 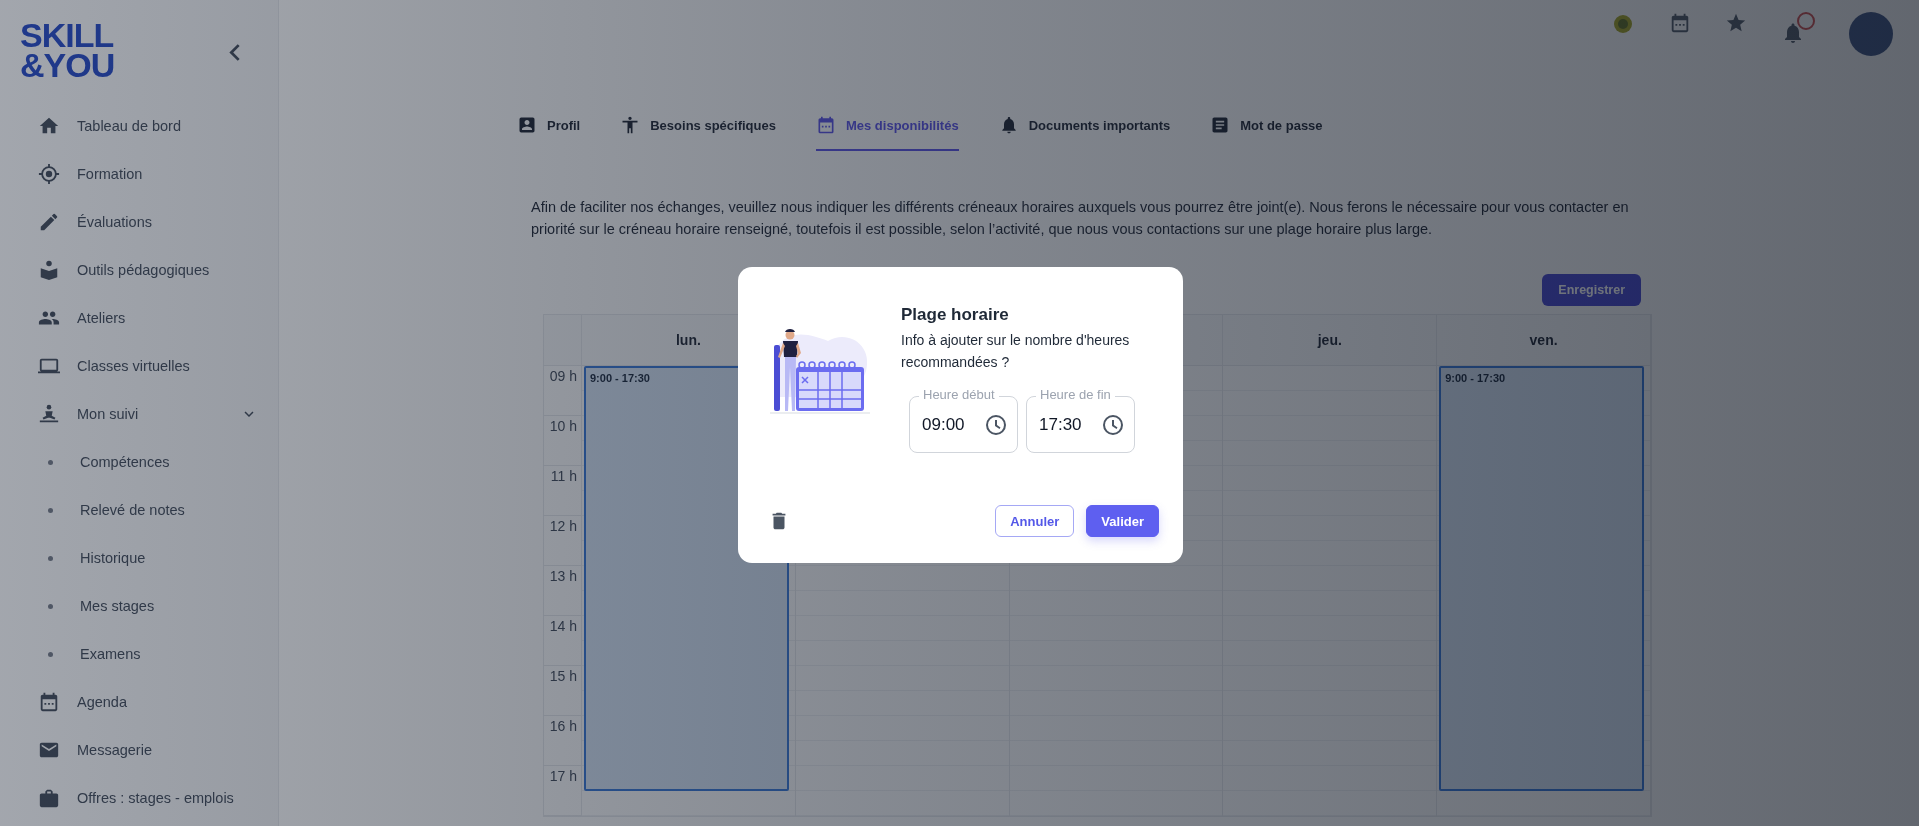 I want to click on day-header: ven., so click(x=1544, y=340).